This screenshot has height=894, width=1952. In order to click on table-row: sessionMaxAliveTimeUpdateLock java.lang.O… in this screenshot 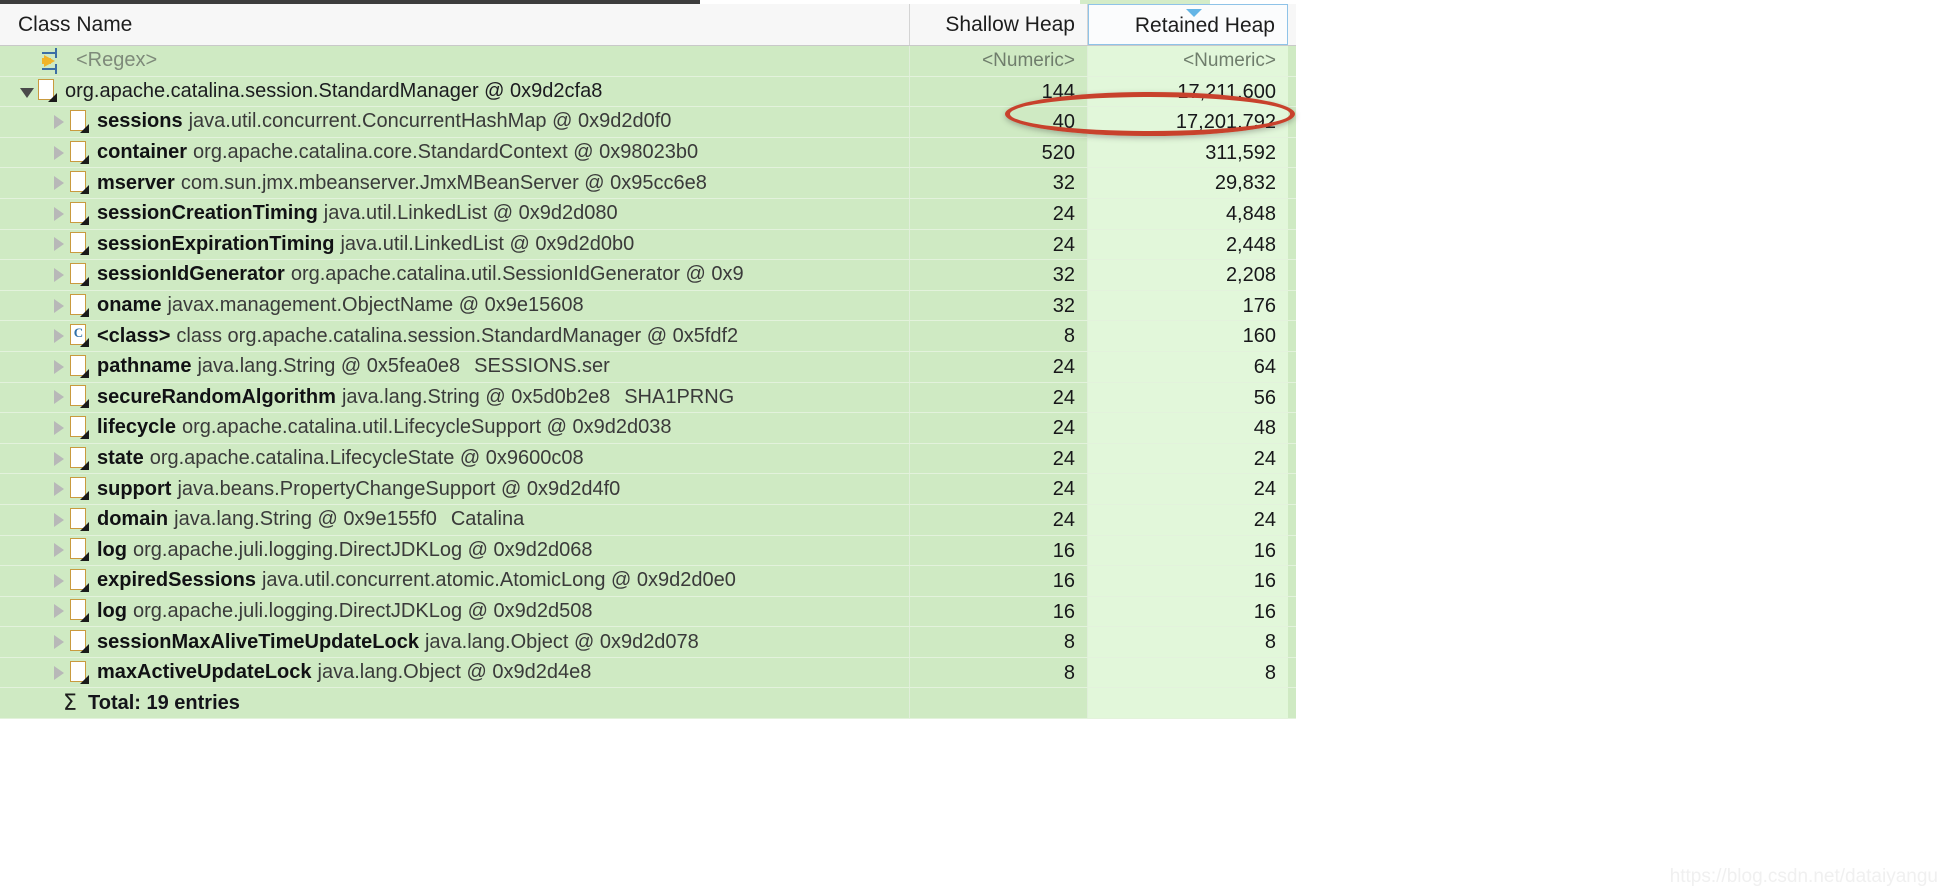, I will do `click(648, 642)`.